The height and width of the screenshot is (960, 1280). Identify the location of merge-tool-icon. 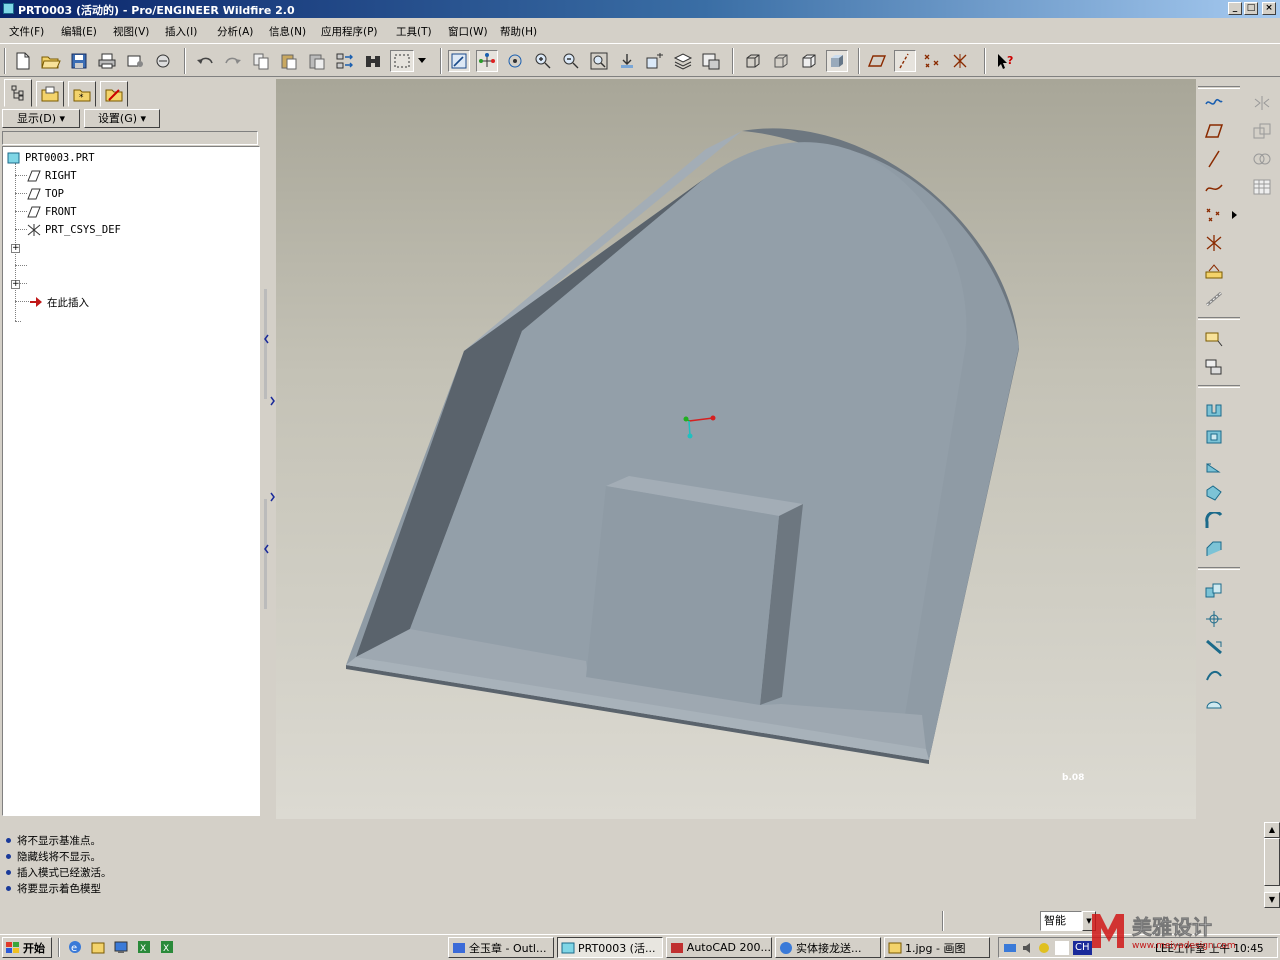
(1214, 619).